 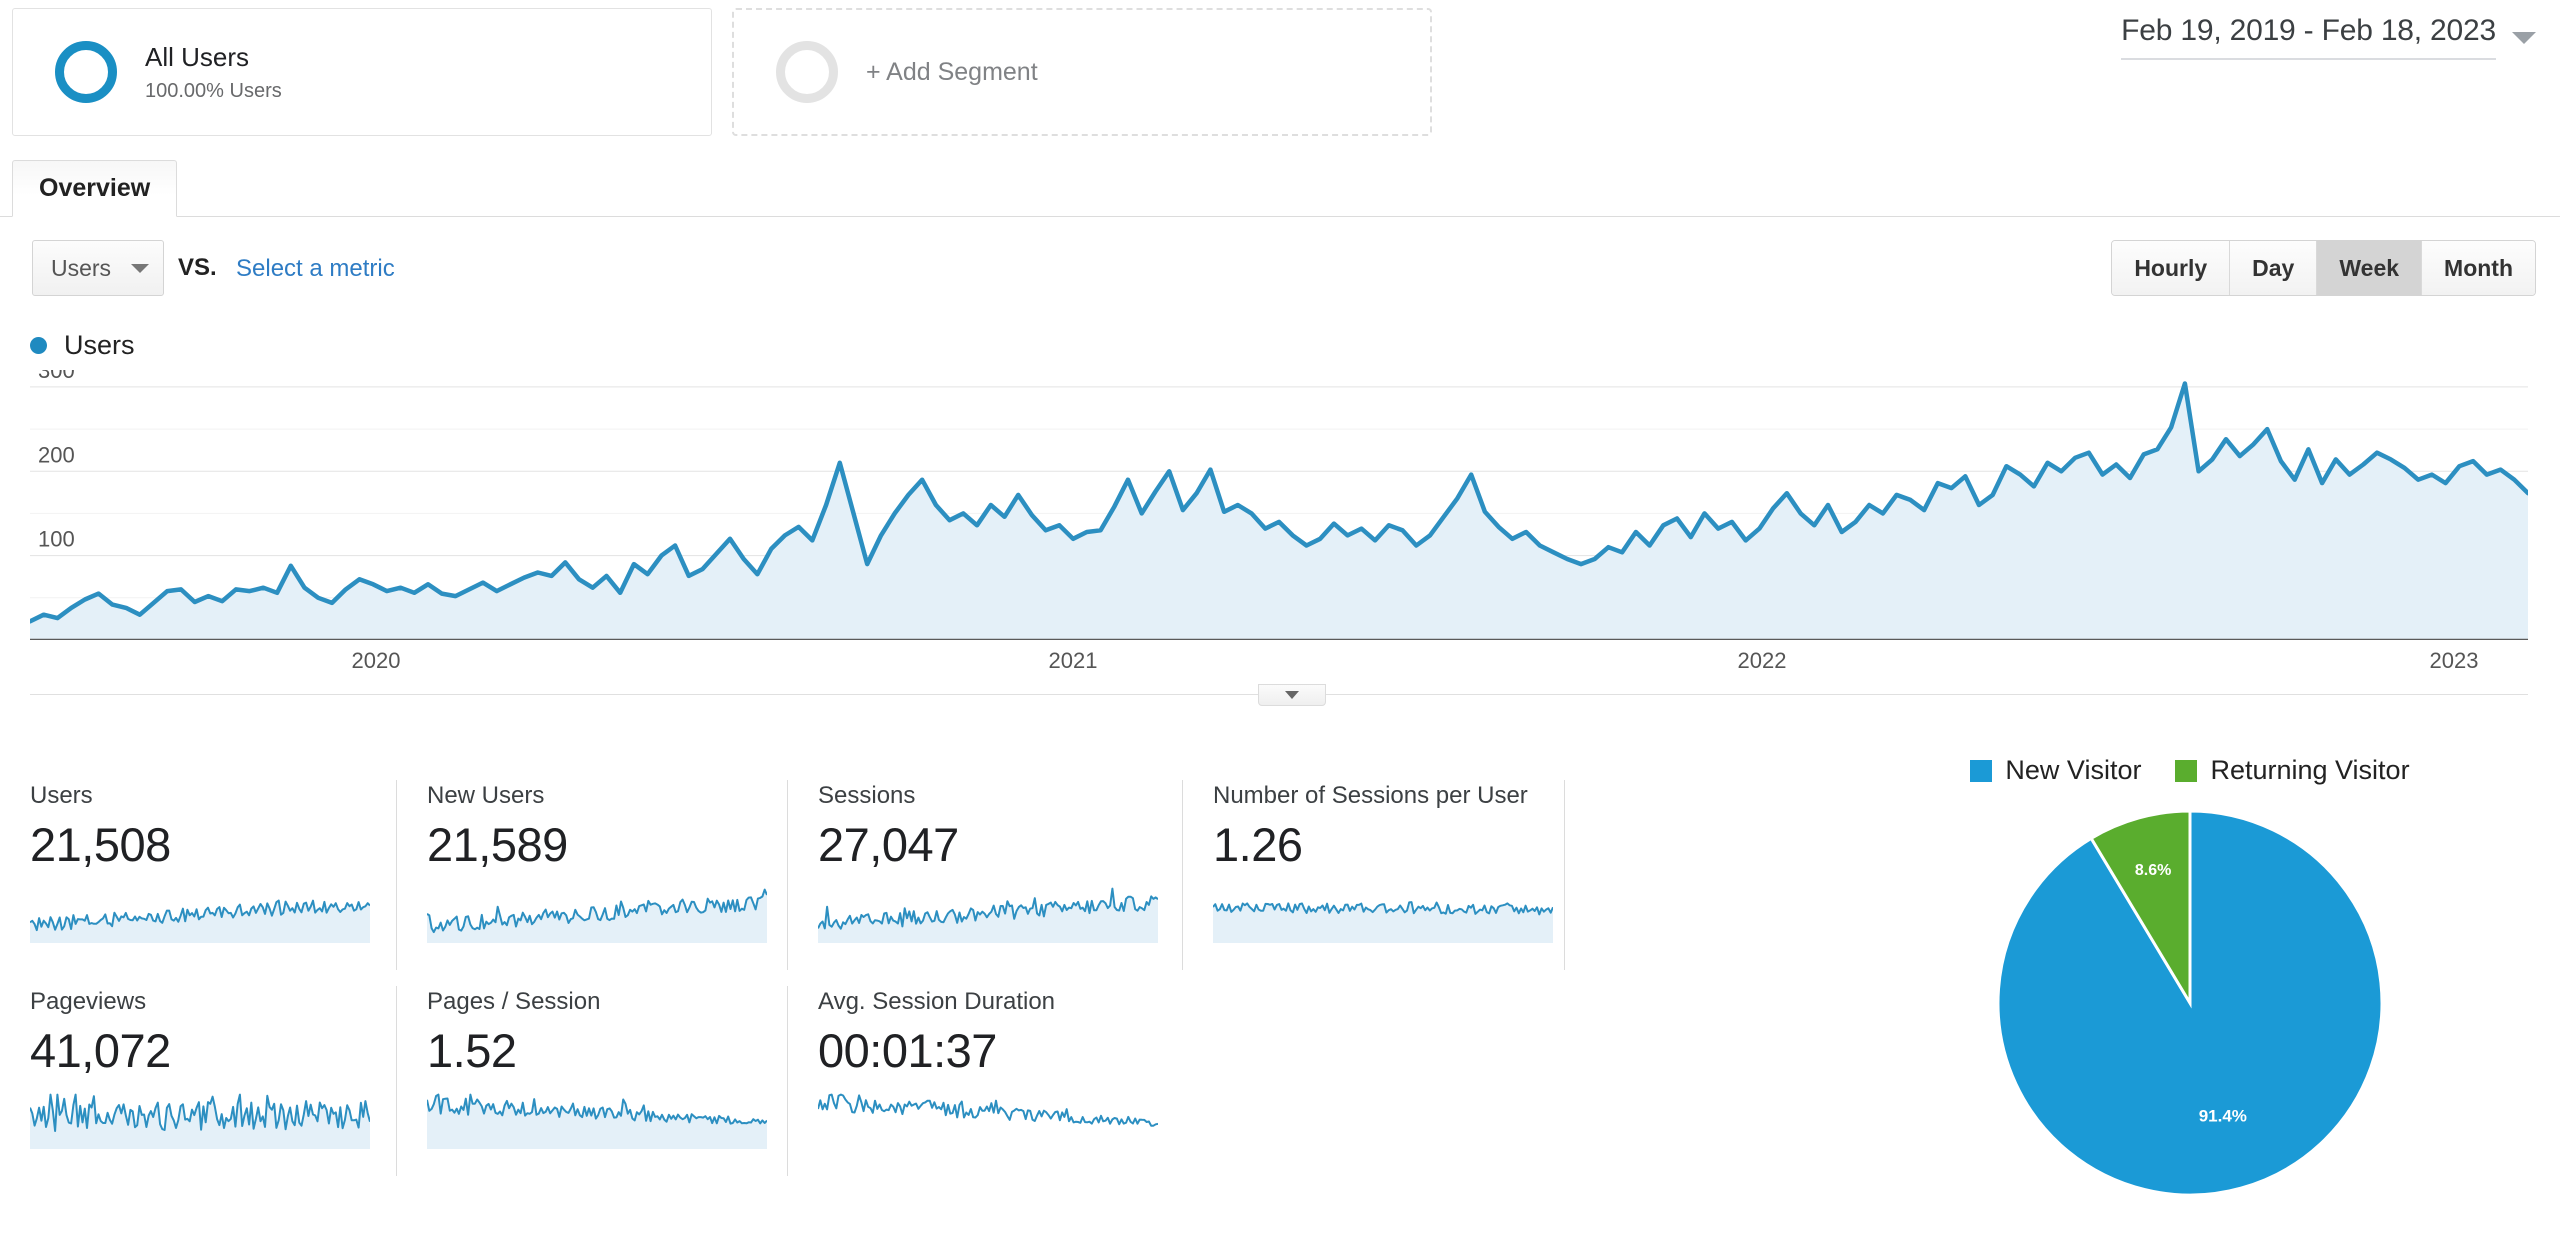 What do you see at coordinates (197, 56) in the screenshot?
I see `segment-name: All Users` at bounding box center [197, 56].